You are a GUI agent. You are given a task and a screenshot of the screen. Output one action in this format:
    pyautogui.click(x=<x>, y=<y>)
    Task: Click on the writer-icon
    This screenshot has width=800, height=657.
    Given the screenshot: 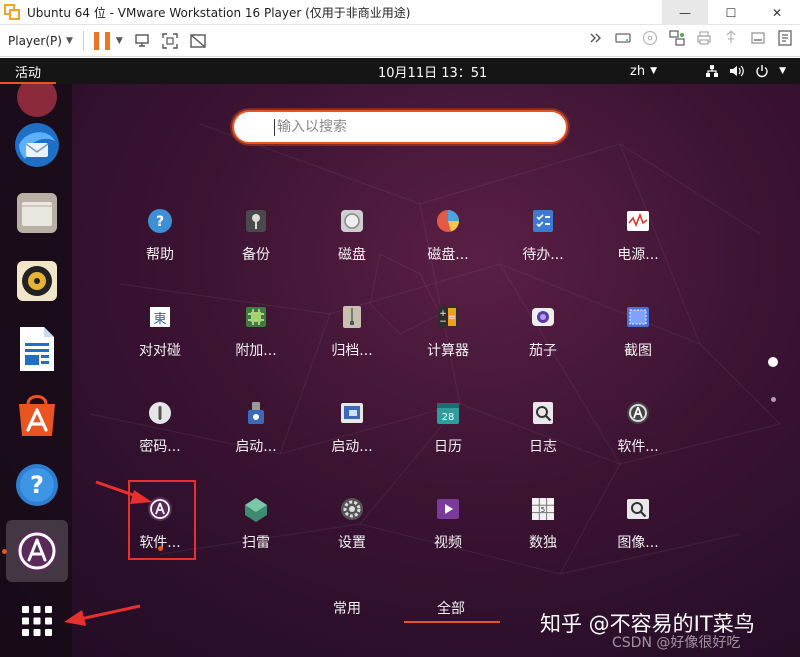 What is the action you would take?
    pyautogui.click(x=37, y=349)
    